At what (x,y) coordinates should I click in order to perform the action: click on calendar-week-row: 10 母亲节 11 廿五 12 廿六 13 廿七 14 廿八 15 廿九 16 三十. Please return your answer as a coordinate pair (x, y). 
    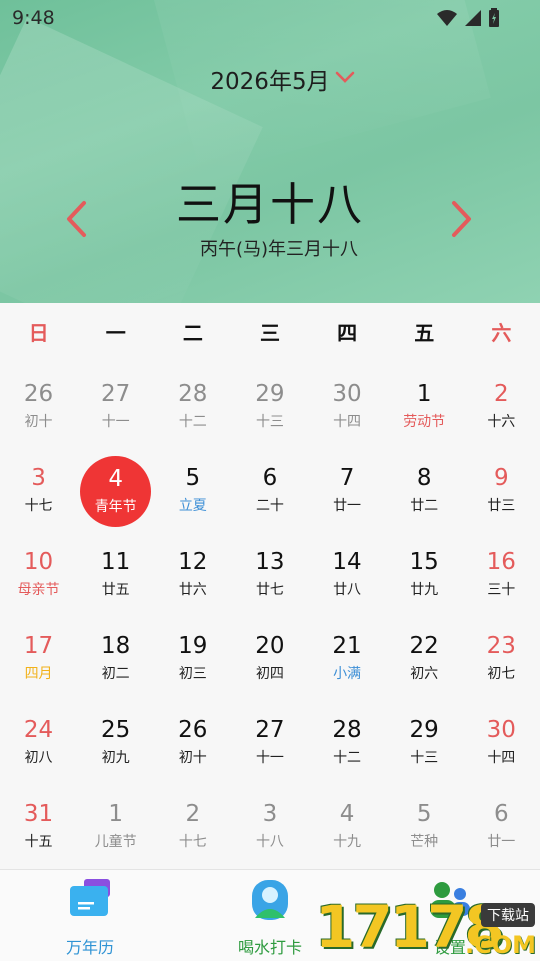
    Looking at the image, I should click on (270, 573).